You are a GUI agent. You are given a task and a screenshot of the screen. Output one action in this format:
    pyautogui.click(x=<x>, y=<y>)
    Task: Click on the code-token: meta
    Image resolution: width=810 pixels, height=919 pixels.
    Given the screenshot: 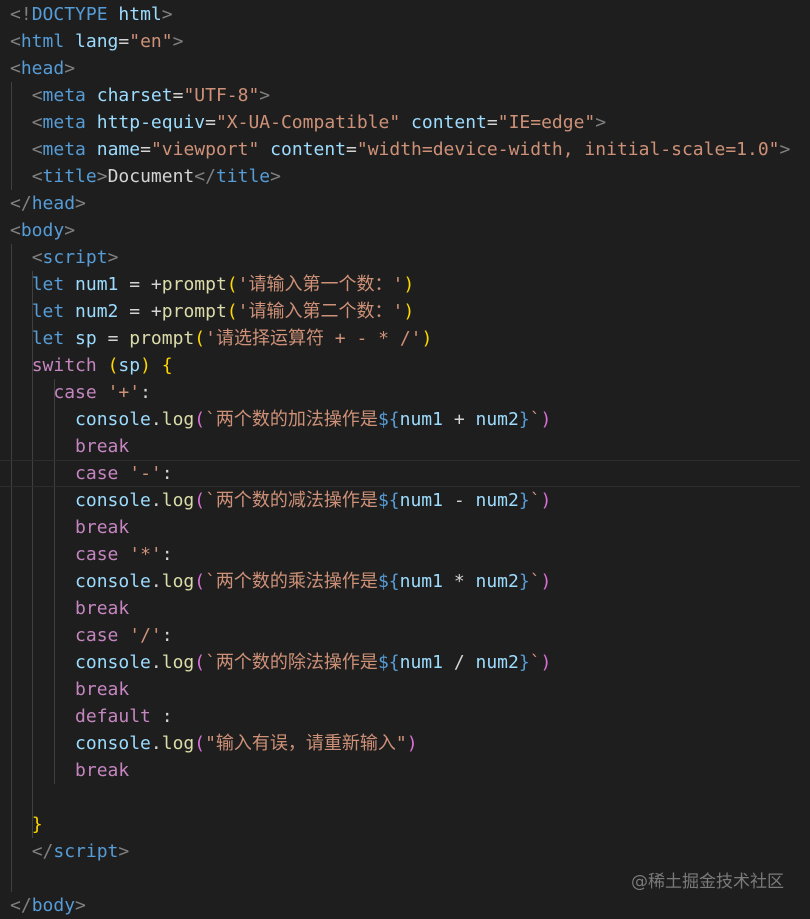 What is the action you would take?
    pyautogui.click(x=64, y=149)
    